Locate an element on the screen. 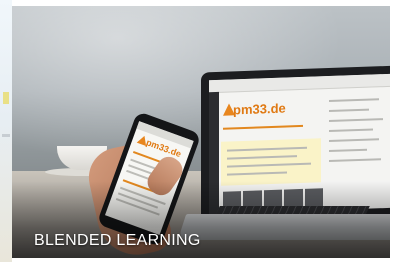  screen-logo-text: pm33.de is located at coordinates (259, 109).